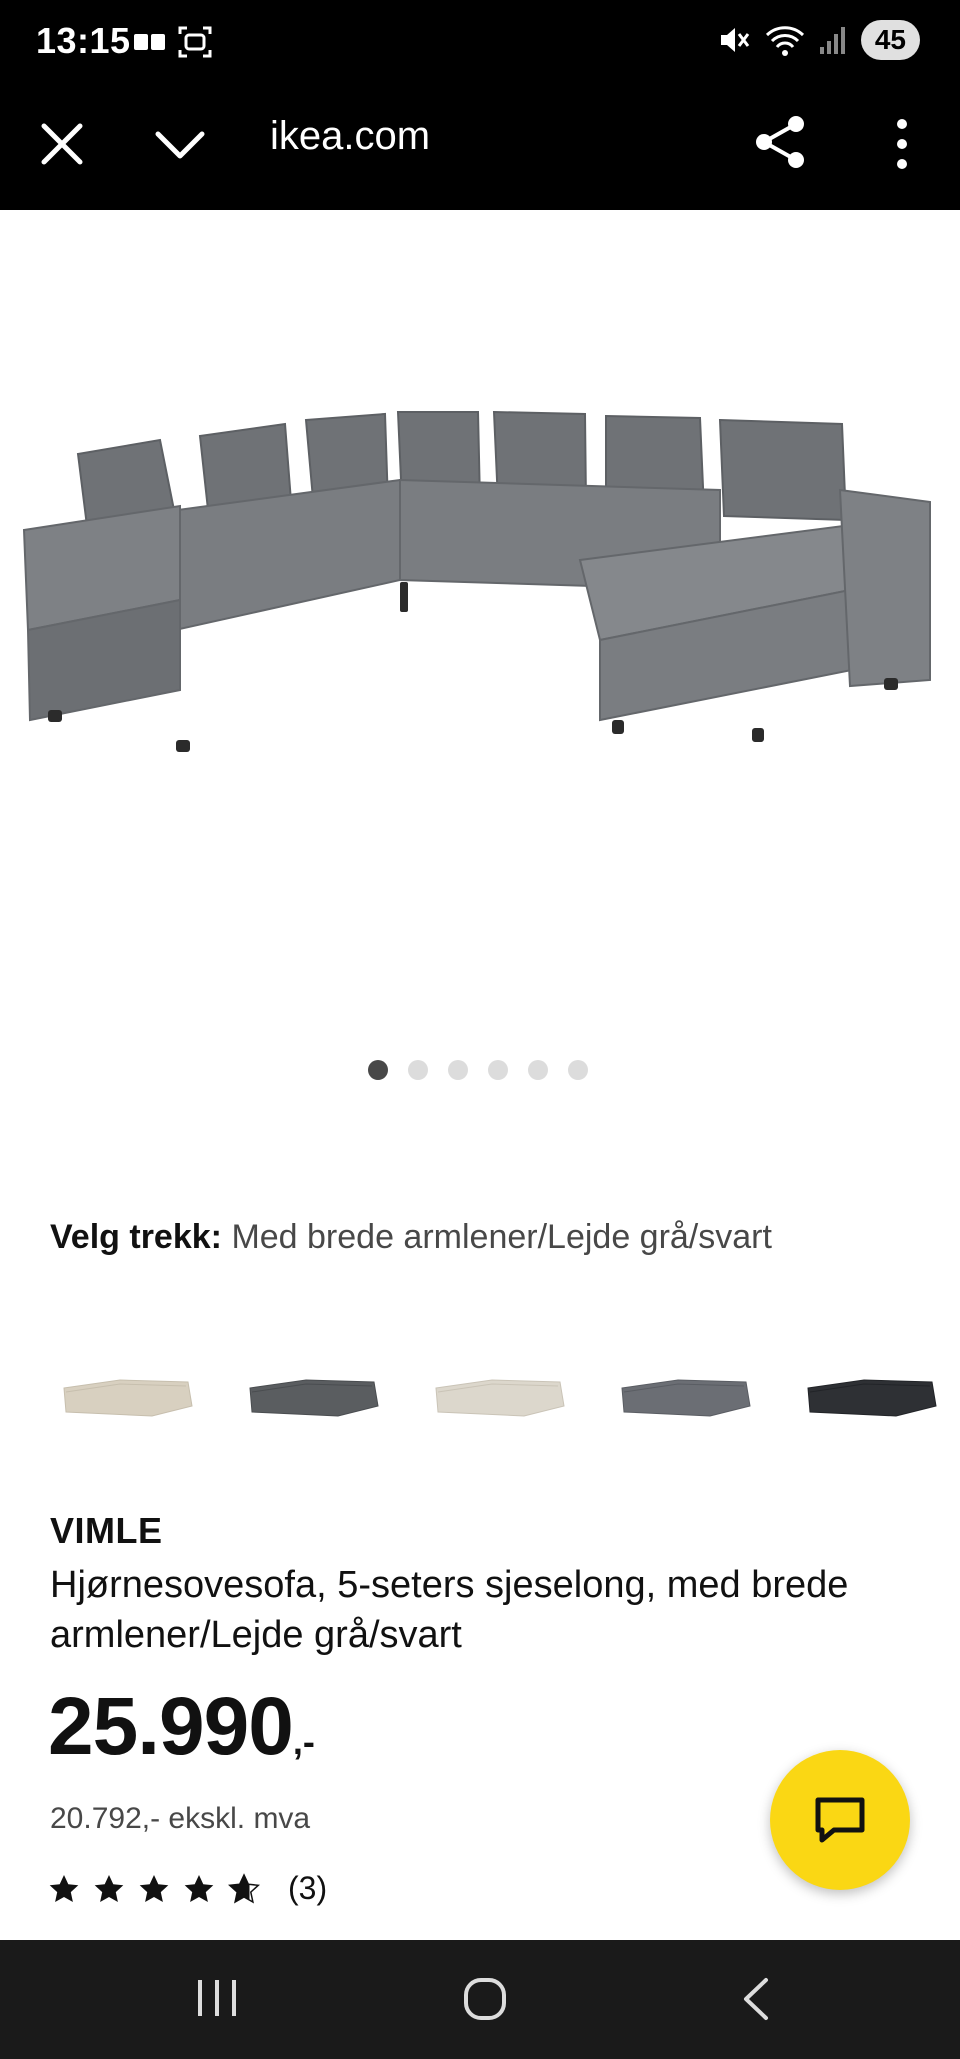  What do you see at coordinates (314, 1395) in the screenshot?
I see `variant-dark-grey` at bounding box center [314, 1395].